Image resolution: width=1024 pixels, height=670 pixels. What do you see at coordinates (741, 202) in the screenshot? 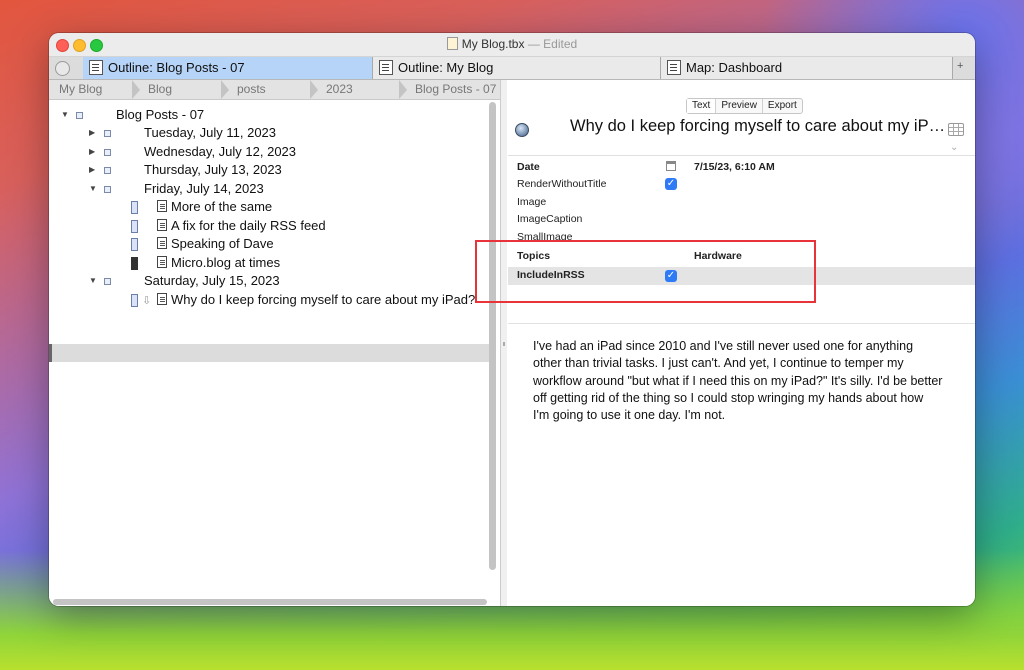
I see `attribute-row-image: Image` at bounding box center [741, 202].